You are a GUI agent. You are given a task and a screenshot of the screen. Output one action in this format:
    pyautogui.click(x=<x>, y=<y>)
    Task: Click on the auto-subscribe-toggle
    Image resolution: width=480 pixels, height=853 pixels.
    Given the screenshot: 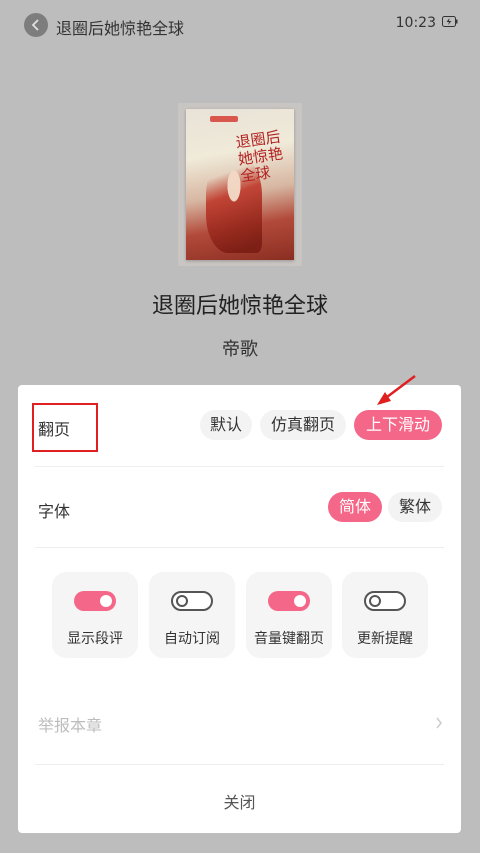 What is the action you would take?
    pyautogui.click(x=192, y=601)
    